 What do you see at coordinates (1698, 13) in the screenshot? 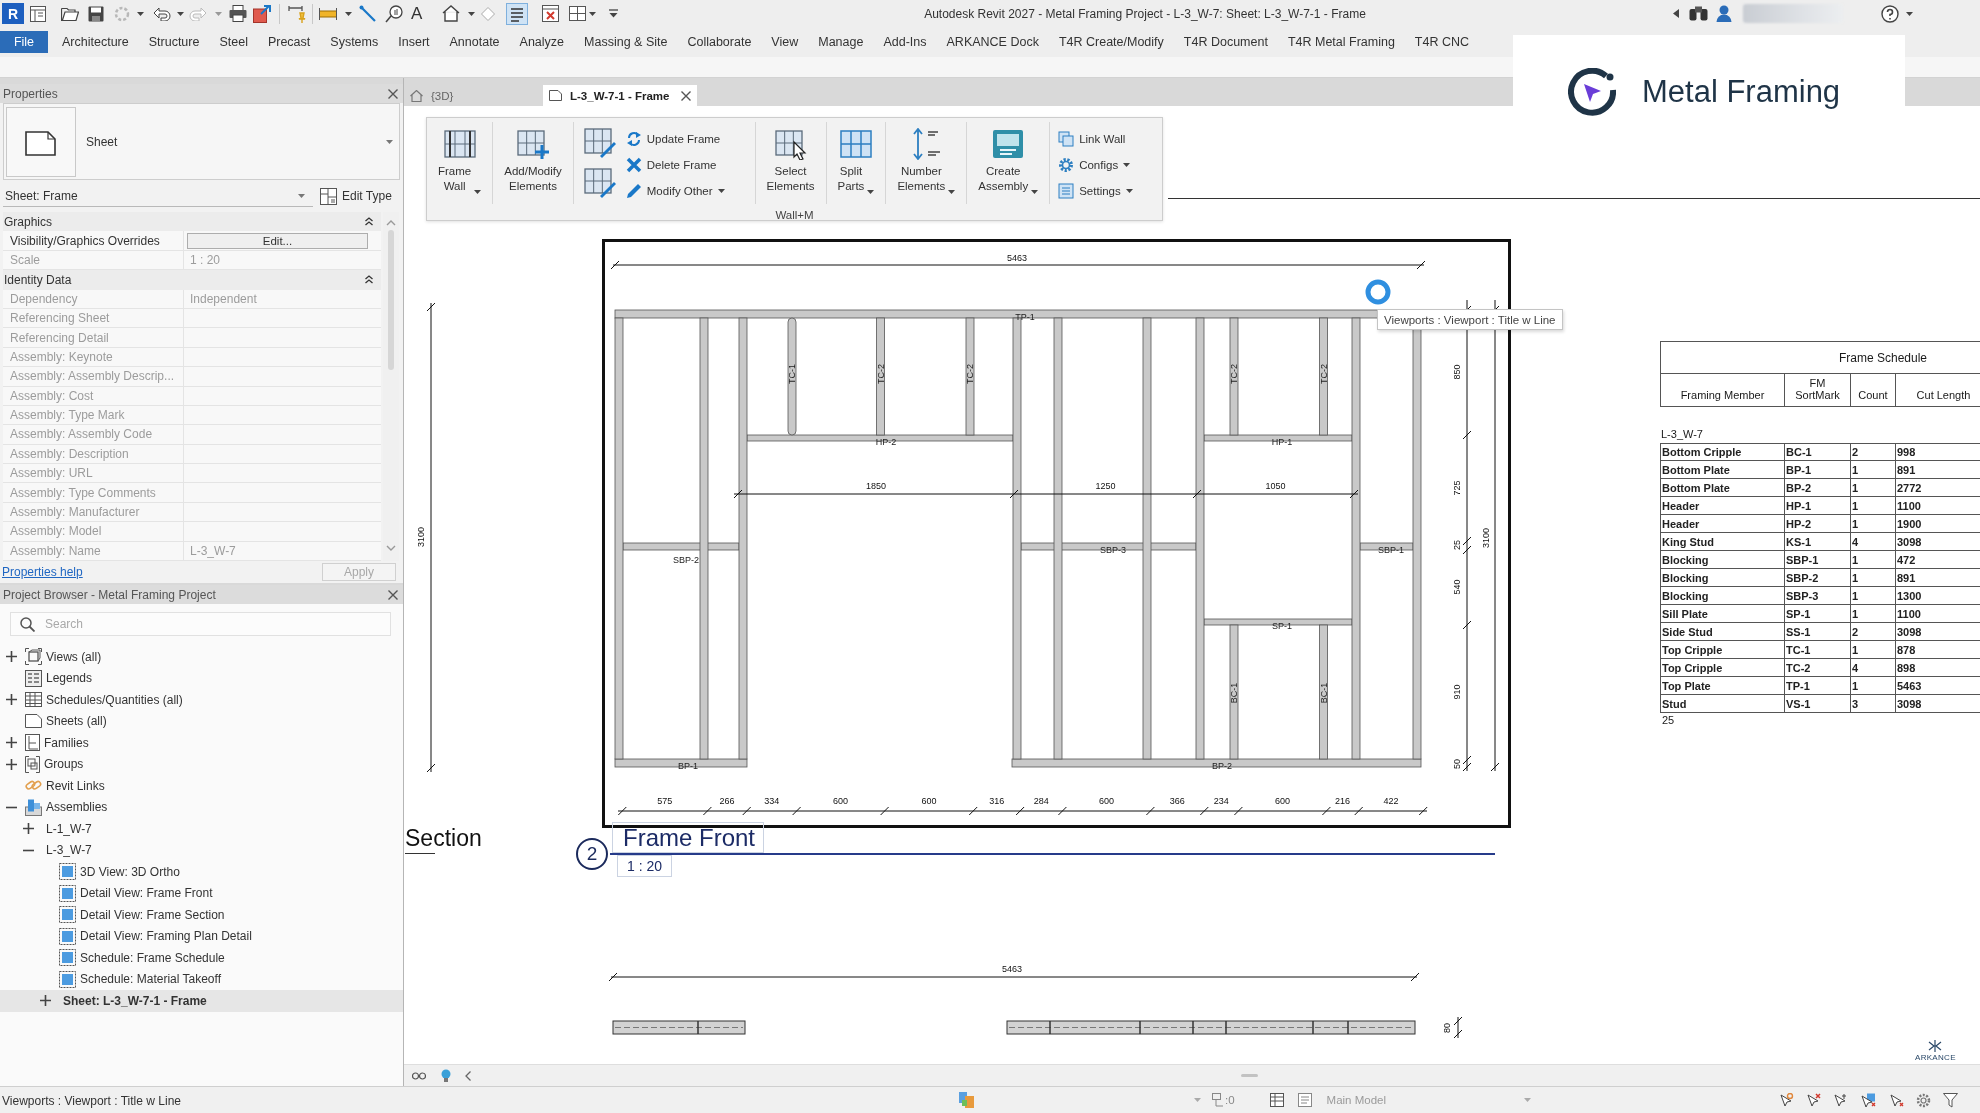
I see `binoculars-icon` at bounding box center [1698, 13].